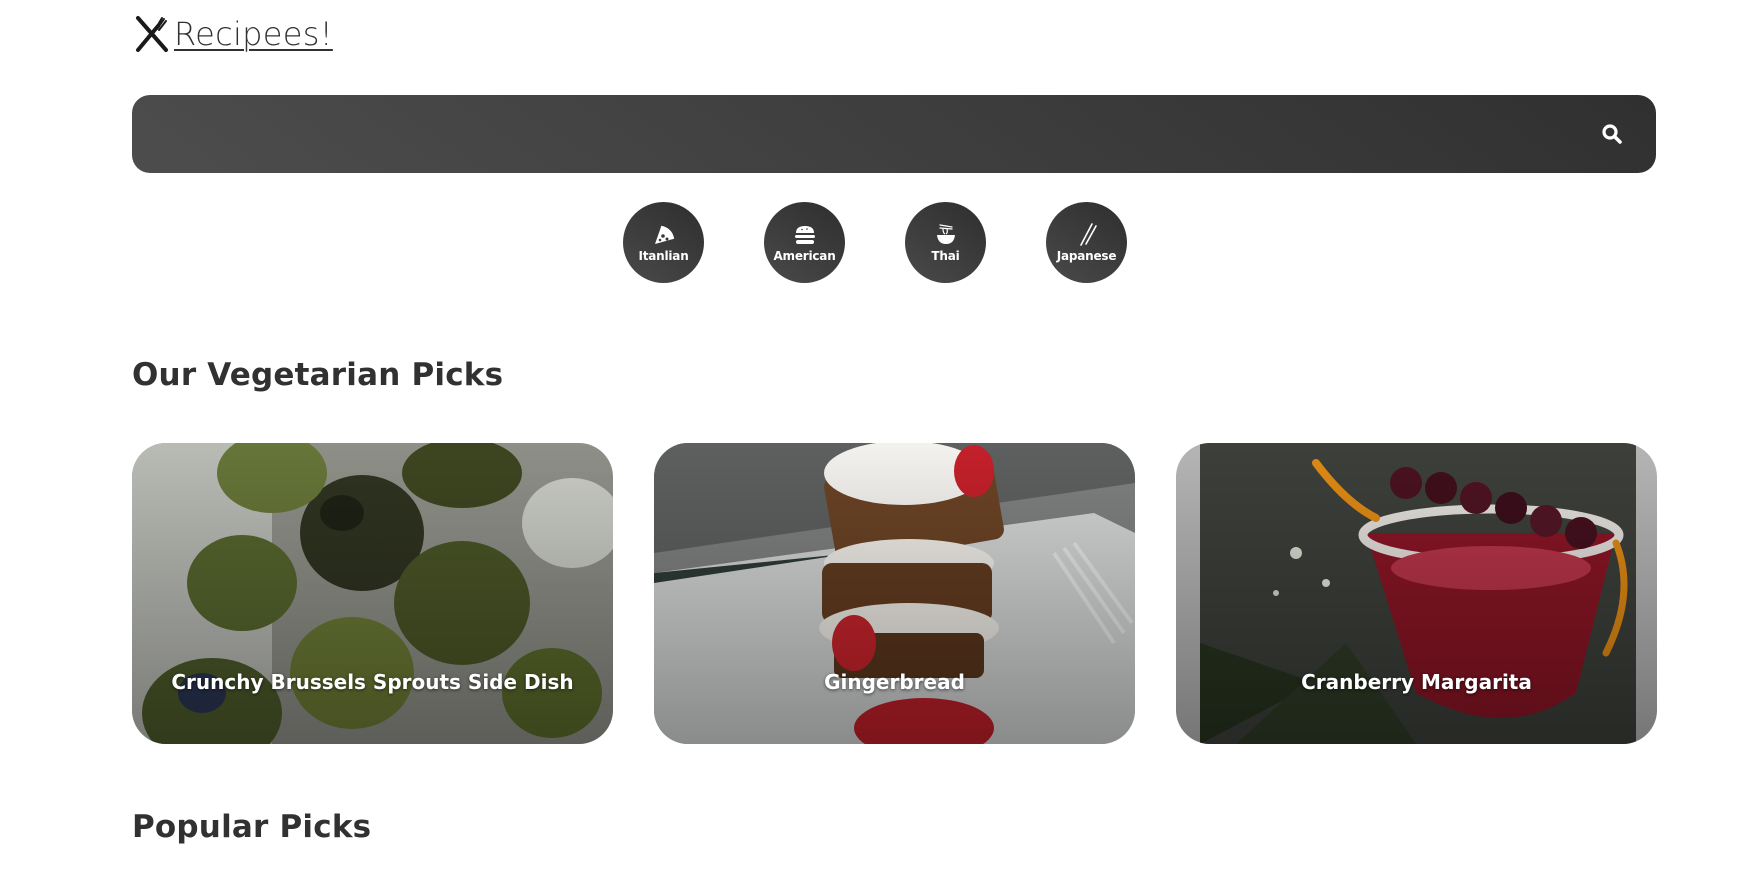 The width and height of the screenshot is (1757, 888). I want to click on cuisine-label: Japanese, so click(1086, 256).